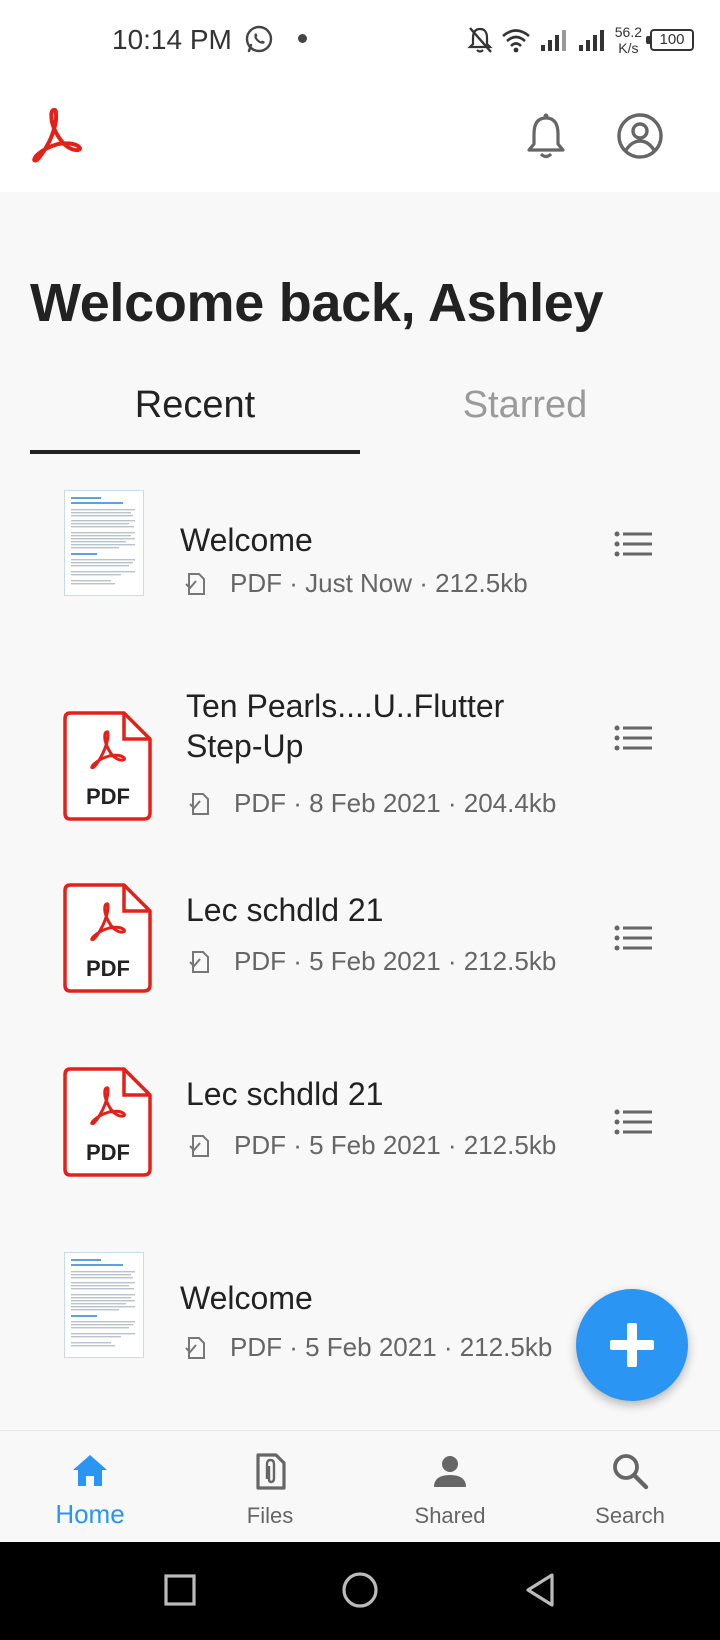  What do you see at coordinates (640, 136) in the screenshot?
I see `profile-icon` at bounding box center [640, 136].